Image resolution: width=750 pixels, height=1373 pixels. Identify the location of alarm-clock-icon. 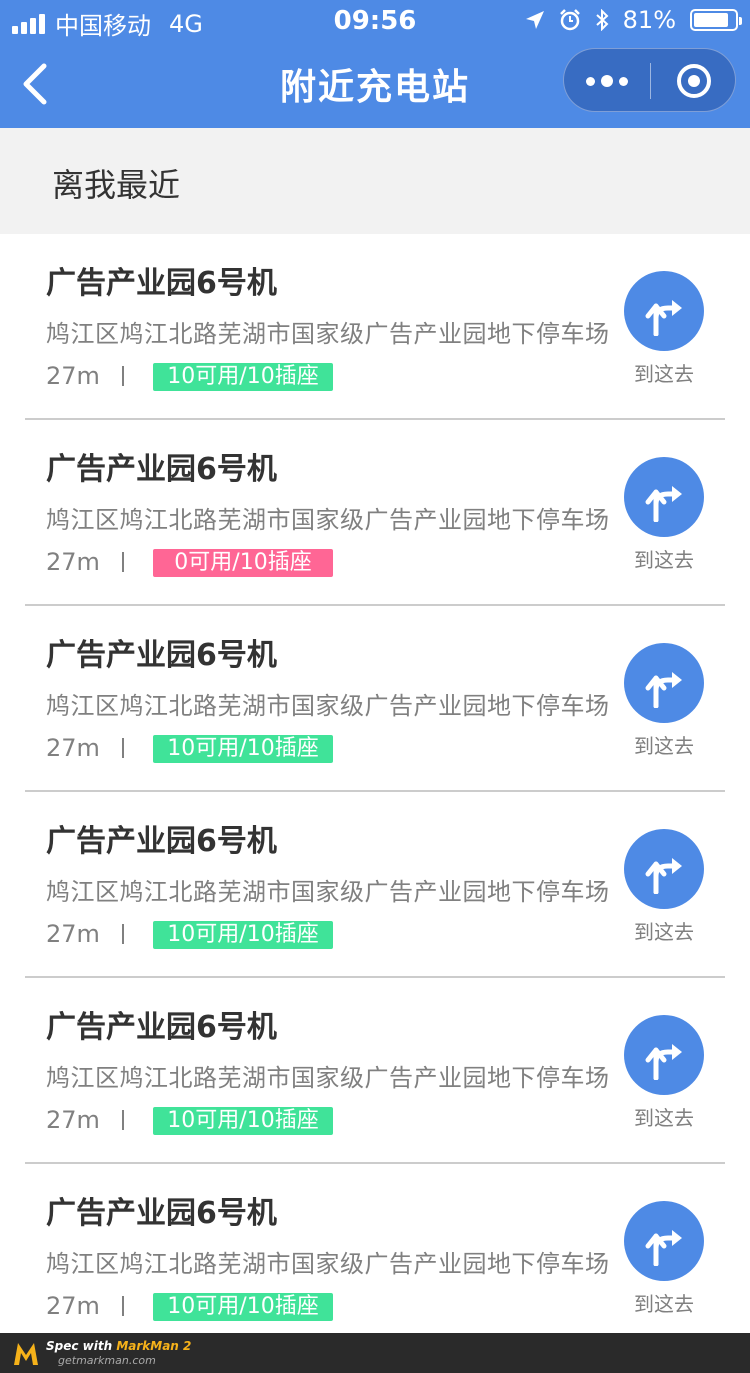
(569, 20).